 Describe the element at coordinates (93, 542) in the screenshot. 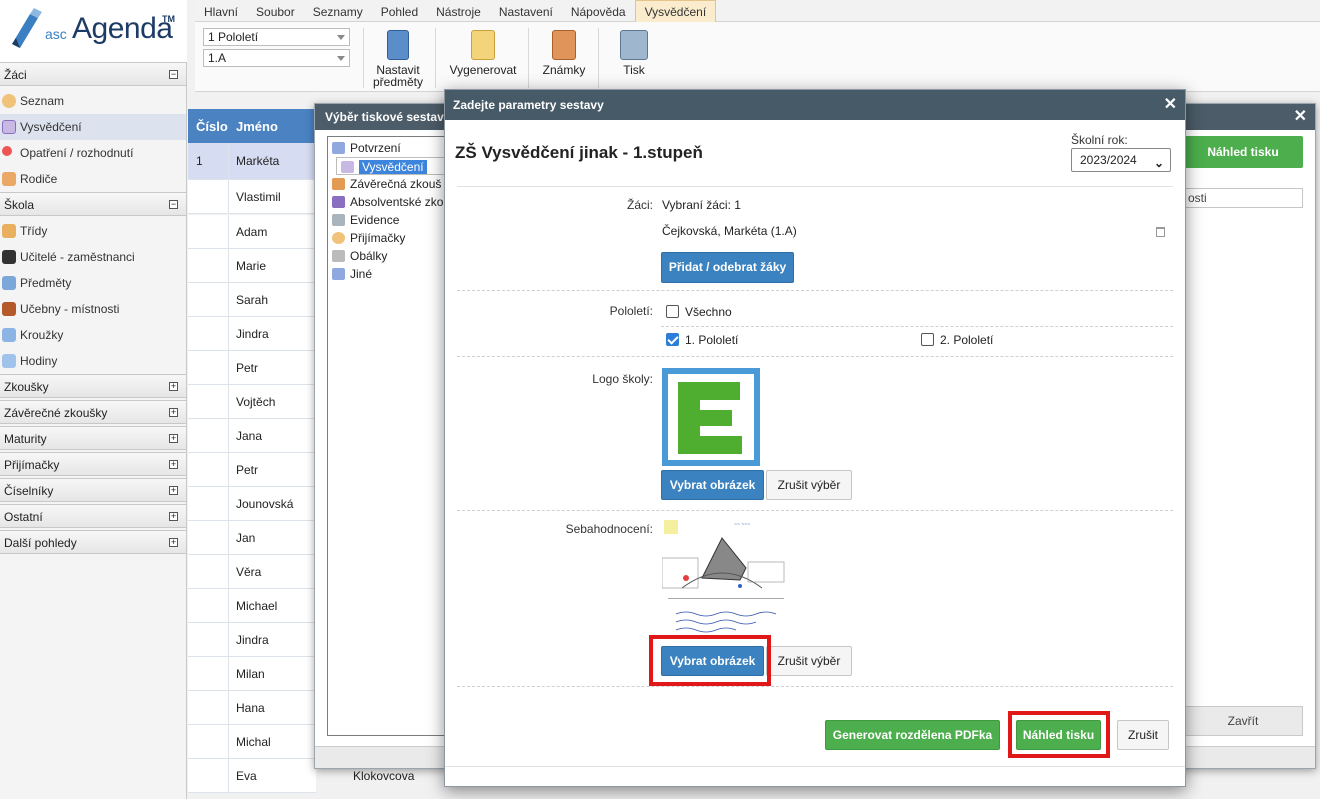

I see `sidebar-section-dalsi-pohledy: Další pohledy +` at that location.